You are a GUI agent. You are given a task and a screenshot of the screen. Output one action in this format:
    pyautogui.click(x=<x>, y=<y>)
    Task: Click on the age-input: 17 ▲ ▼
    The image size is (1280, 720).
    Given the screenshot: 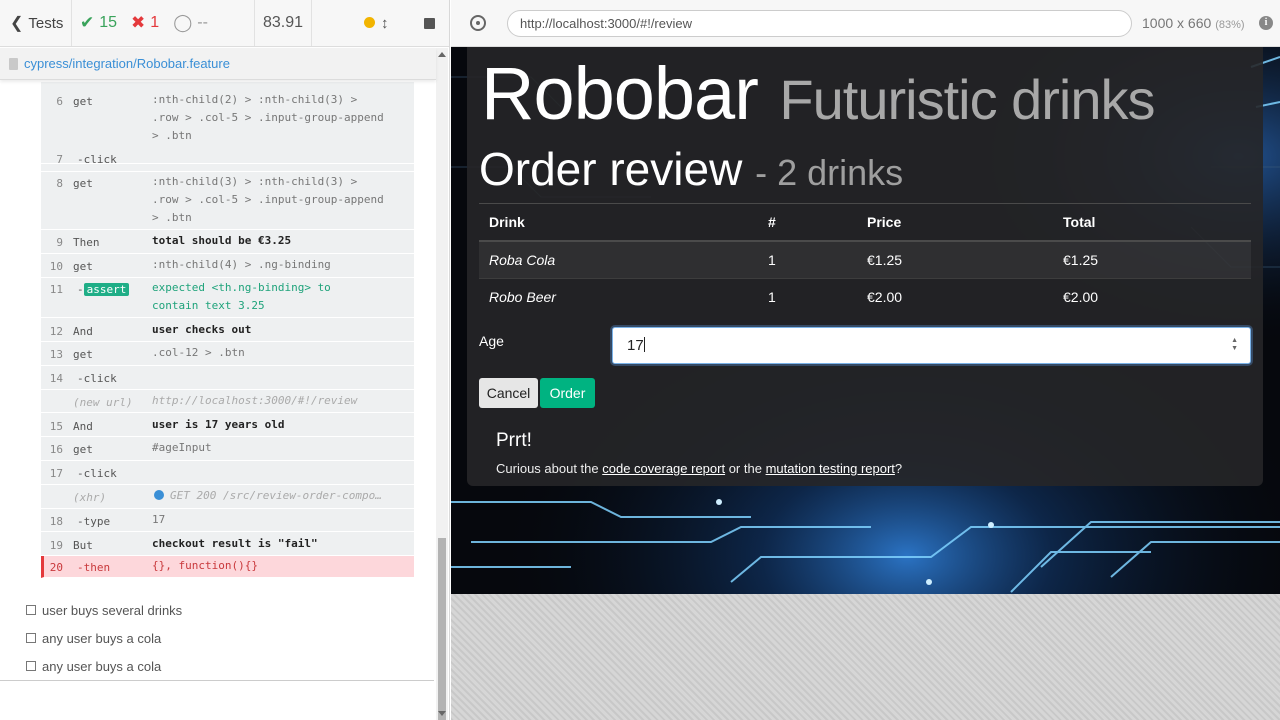 What is the action you would take?
    pyautogui.click(x=931, y=345)
    